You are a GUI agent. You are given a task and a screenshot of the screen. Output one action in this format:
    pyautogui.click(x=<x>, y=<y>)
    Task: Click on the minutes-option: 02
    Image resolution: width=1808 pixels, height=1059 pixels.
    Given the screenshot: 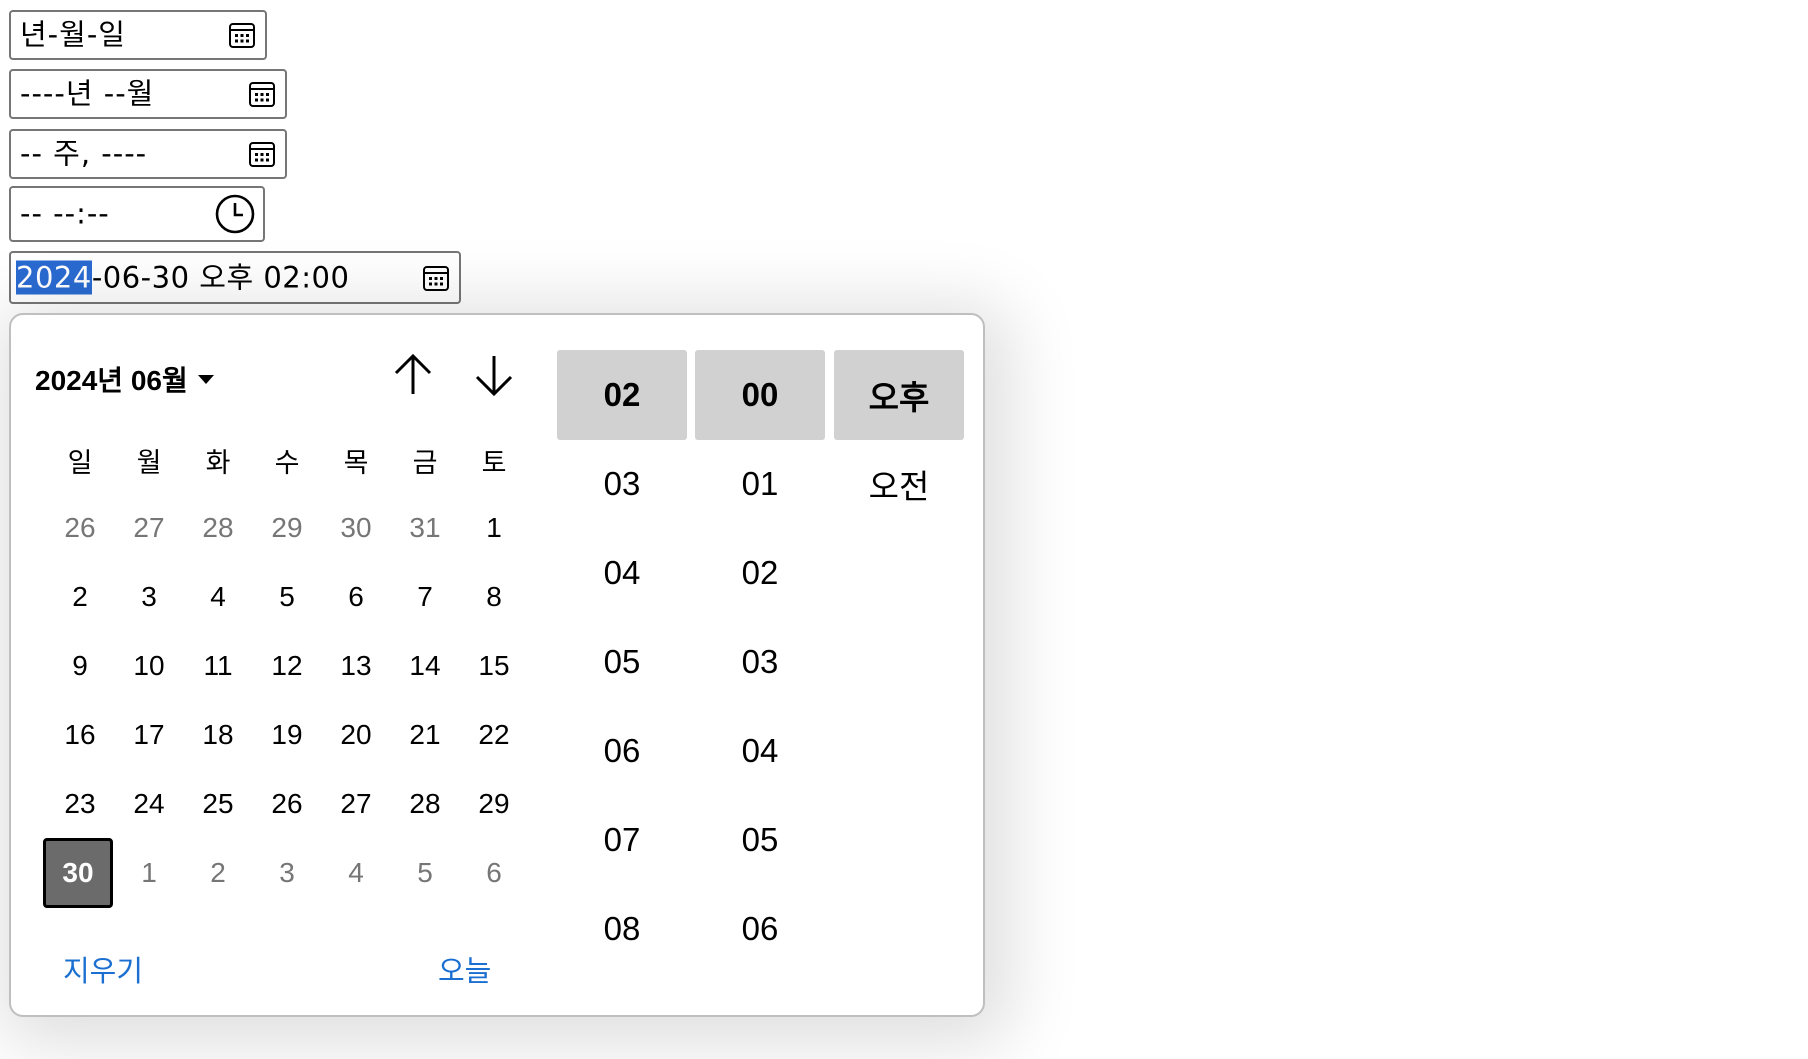 What is the action you would take?
    pyautogui.click(x=760, y=573)
    